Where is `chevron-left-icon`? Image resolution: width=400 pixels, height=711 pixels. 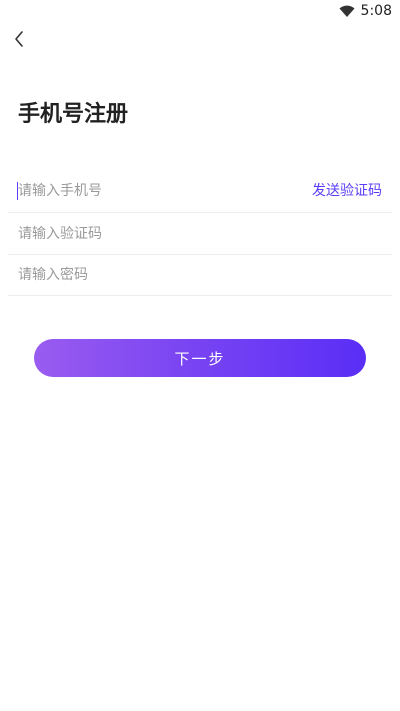 chevron-left-icon is located at coordinates (19, 41).